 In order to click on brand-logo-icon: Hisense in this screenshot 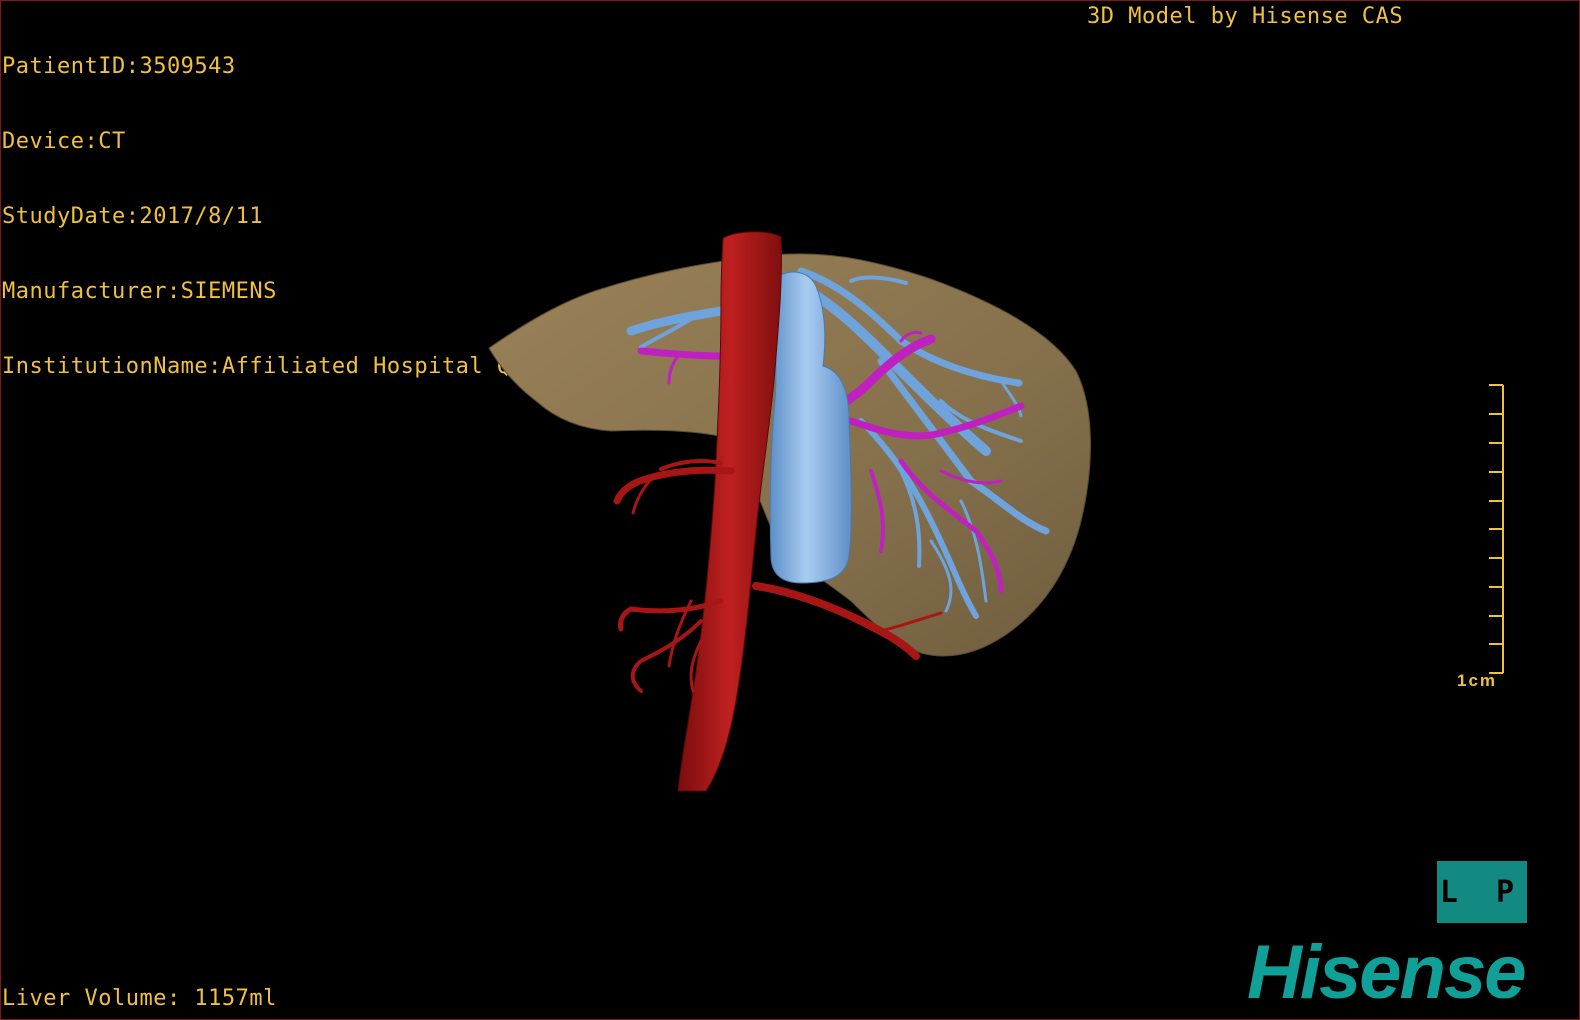, I will do `click(1386, 972)`.